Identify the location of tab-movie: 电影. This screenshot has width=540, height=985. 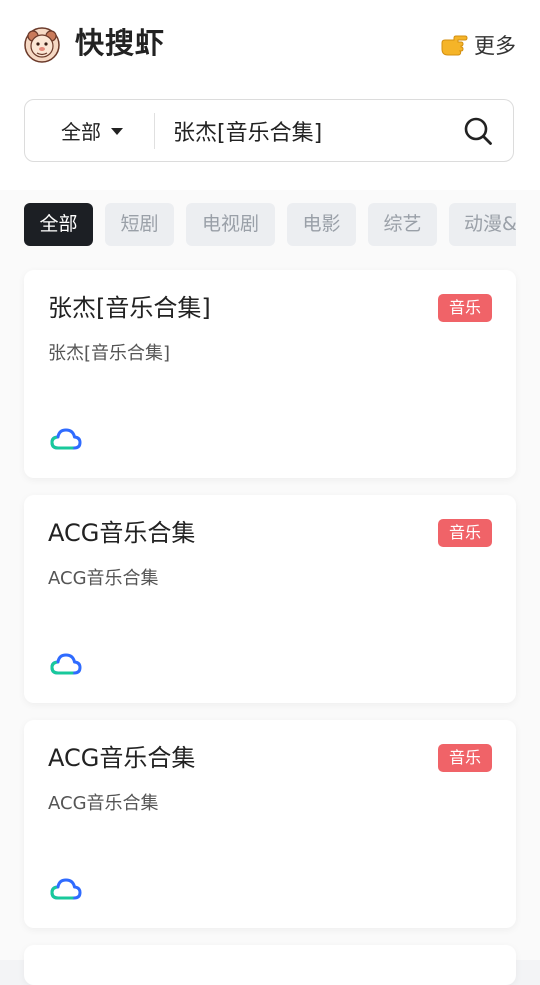
(321, 224).